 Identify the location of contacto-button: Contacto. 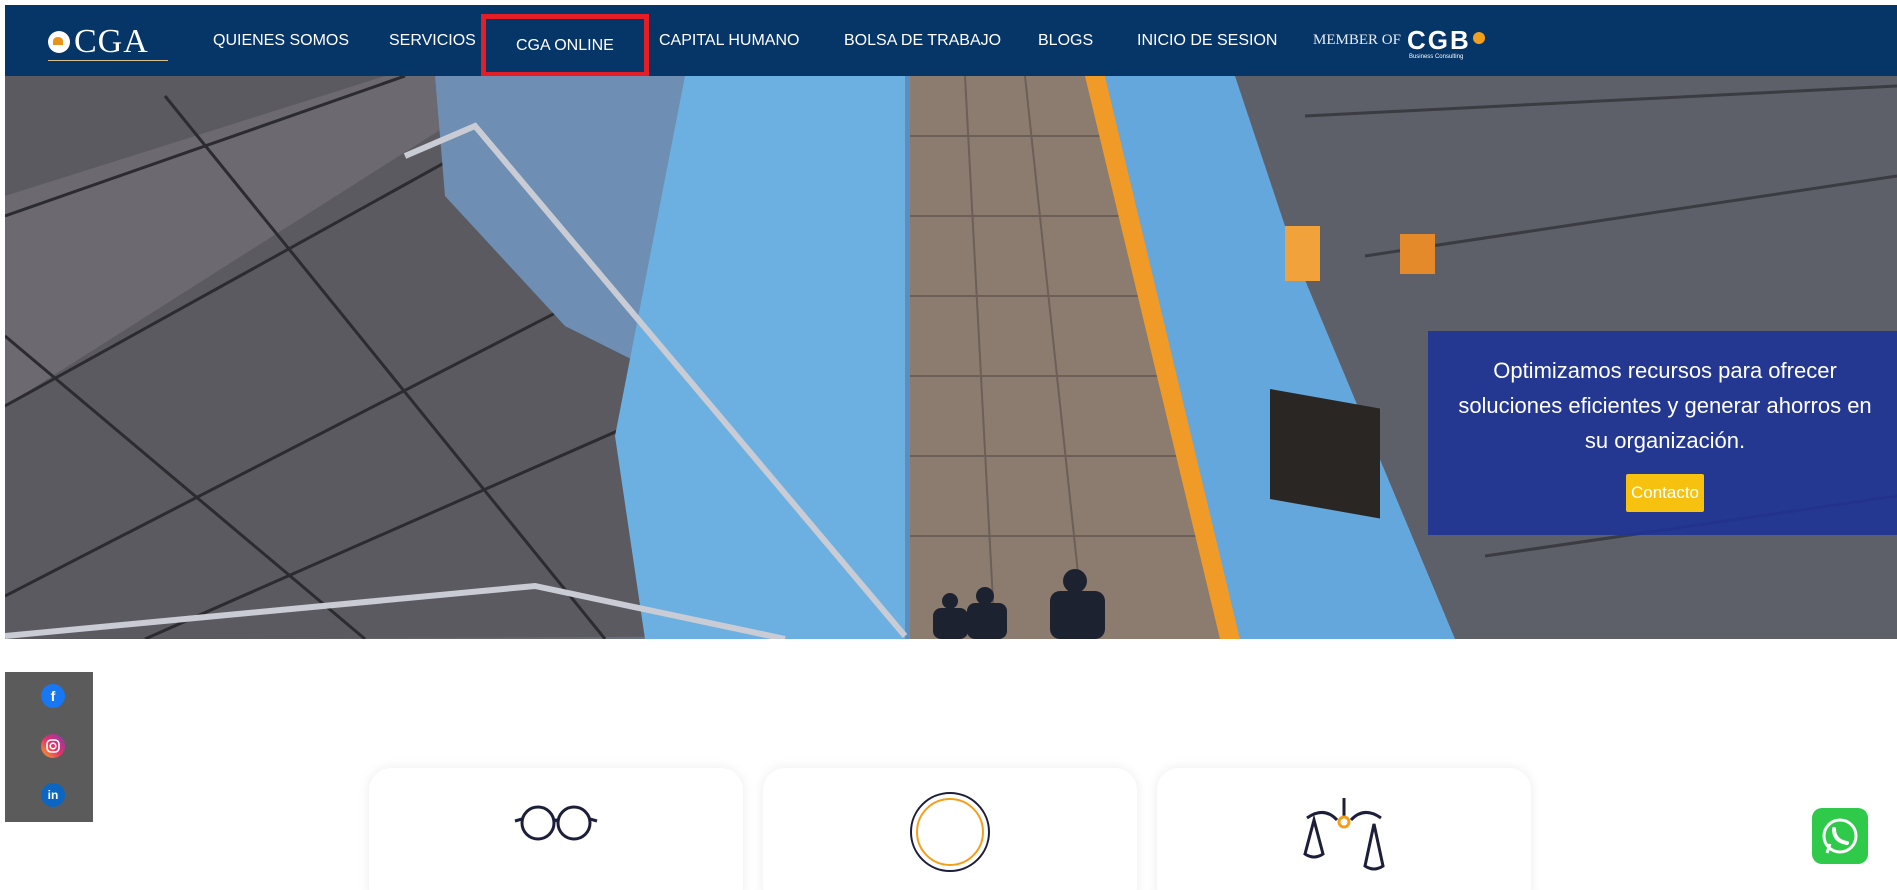
(1665, 493).